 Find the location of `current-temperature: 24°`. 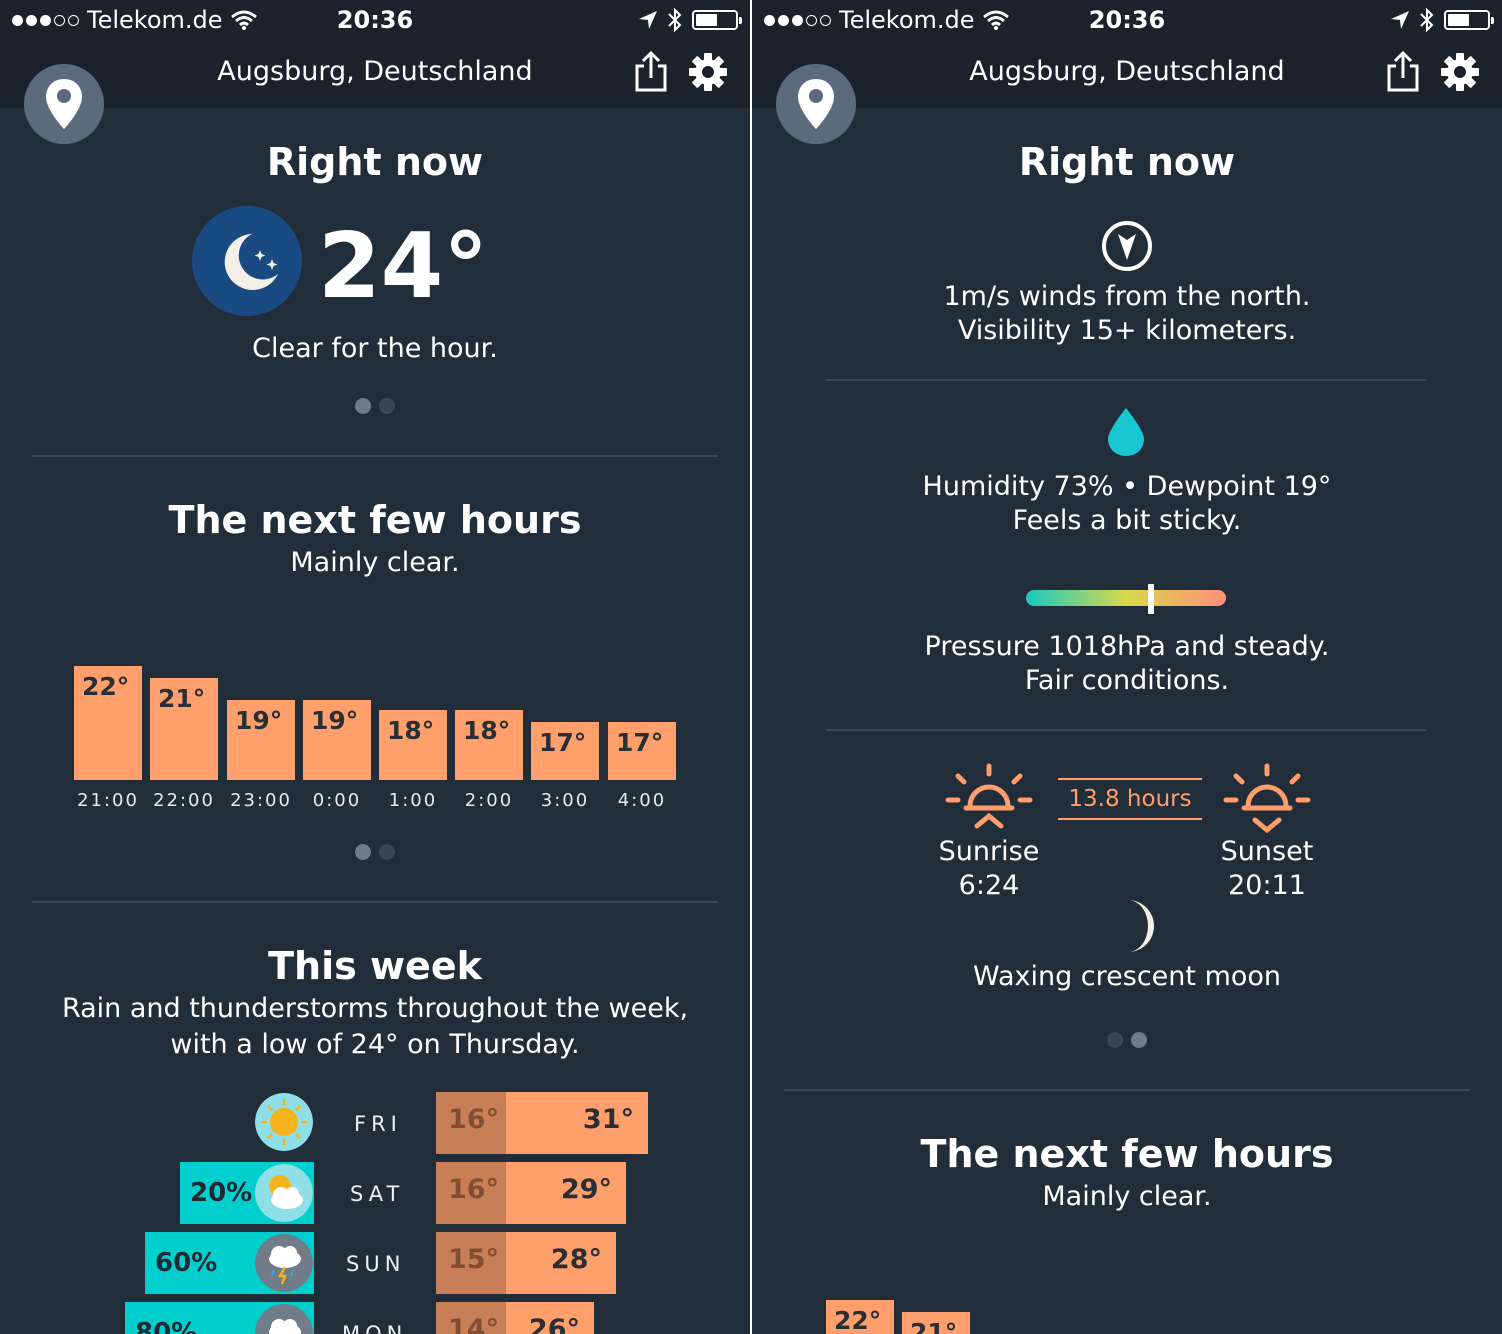

current-temperature: 24° is located at coordinates (403, 266).